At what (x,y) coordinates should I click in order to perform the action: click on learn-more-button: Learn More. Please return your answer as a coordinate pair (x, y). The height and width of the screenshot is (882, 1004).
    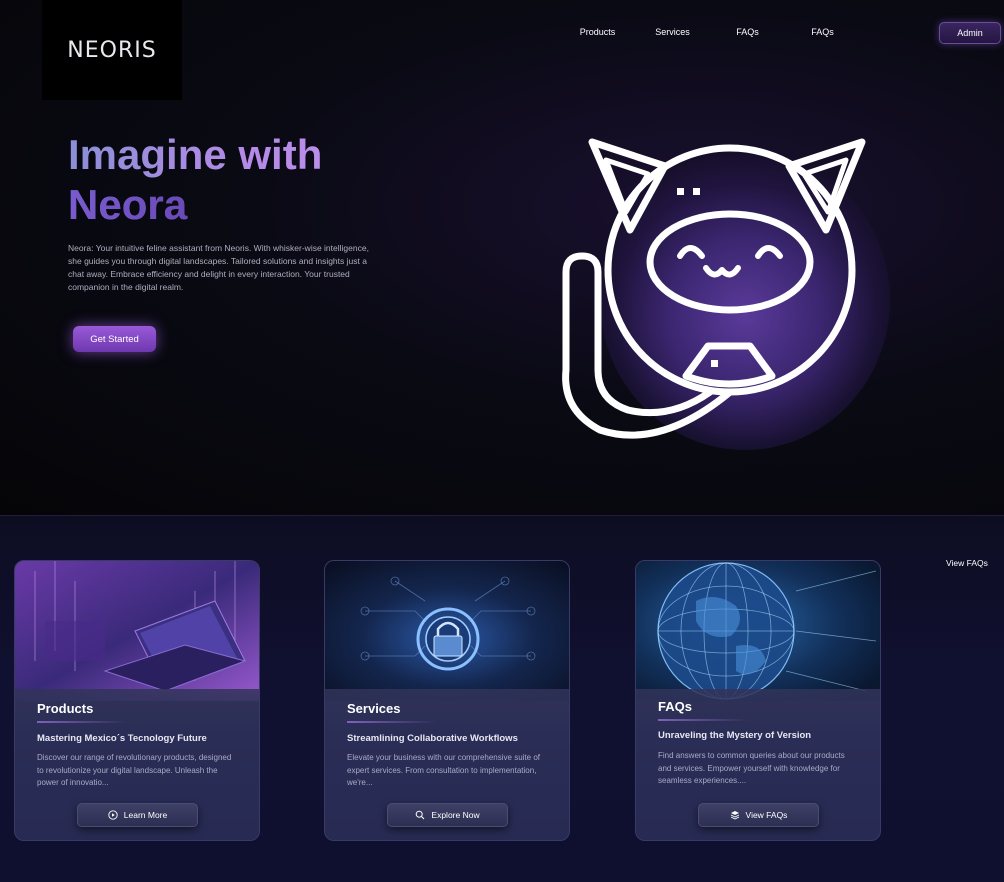
    Looking at the image, I should click on (137, 815).